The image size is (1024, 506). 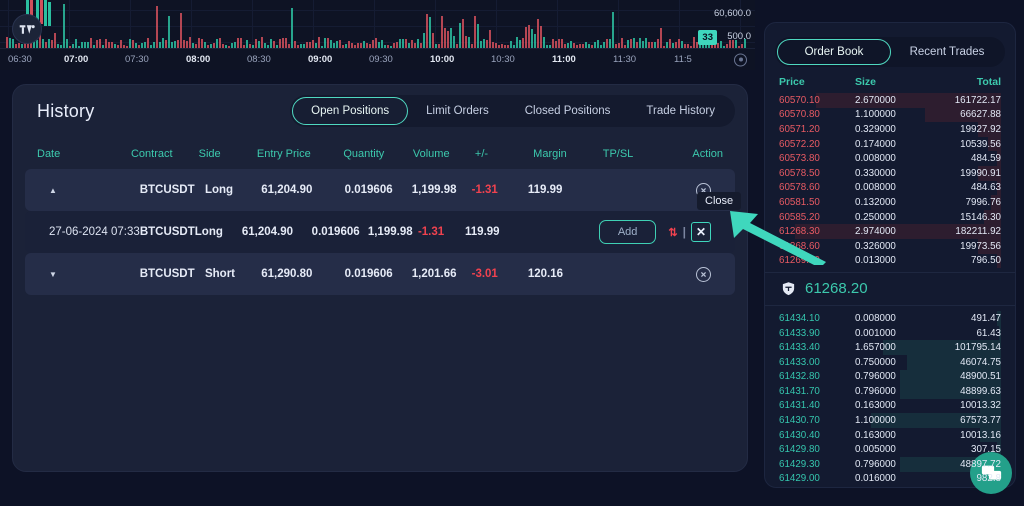 I want to click on add-button: Add, so click(x=627, y=232).